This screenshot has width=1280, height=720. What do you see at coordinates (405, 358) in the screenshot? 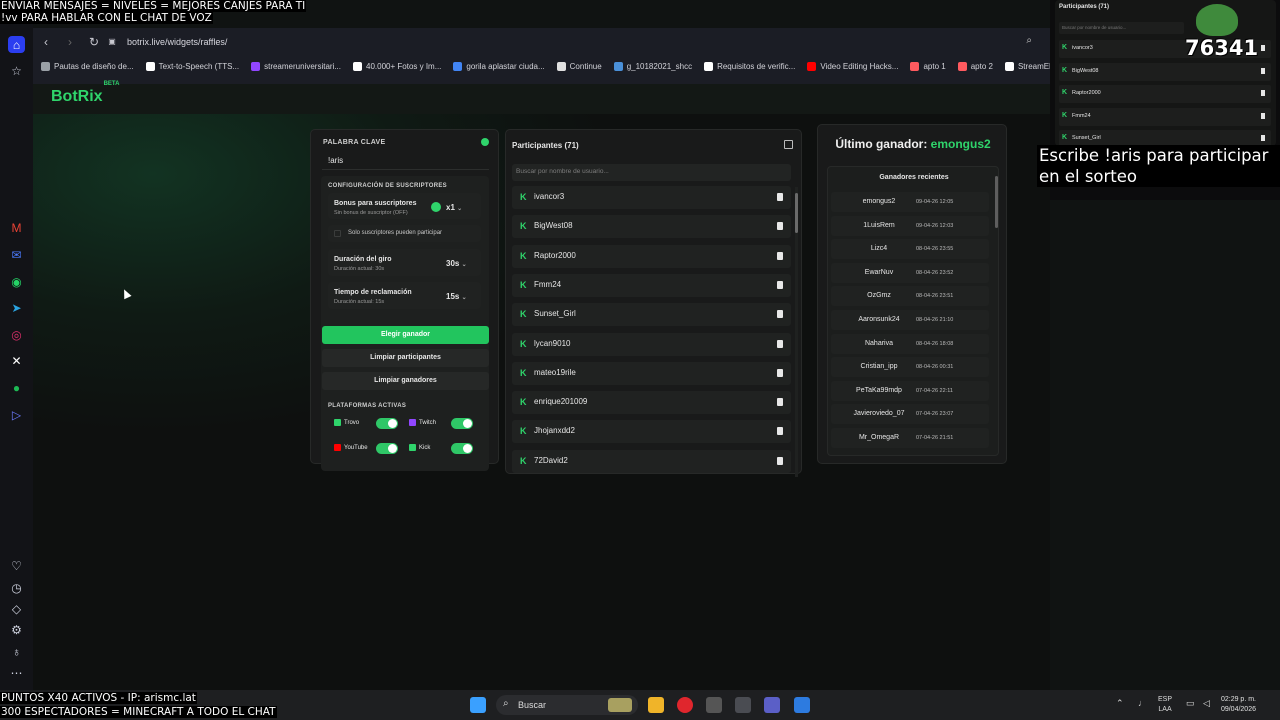
I see `clear-participants-button: Limpiar participantes` at bounding box center [405, 358].